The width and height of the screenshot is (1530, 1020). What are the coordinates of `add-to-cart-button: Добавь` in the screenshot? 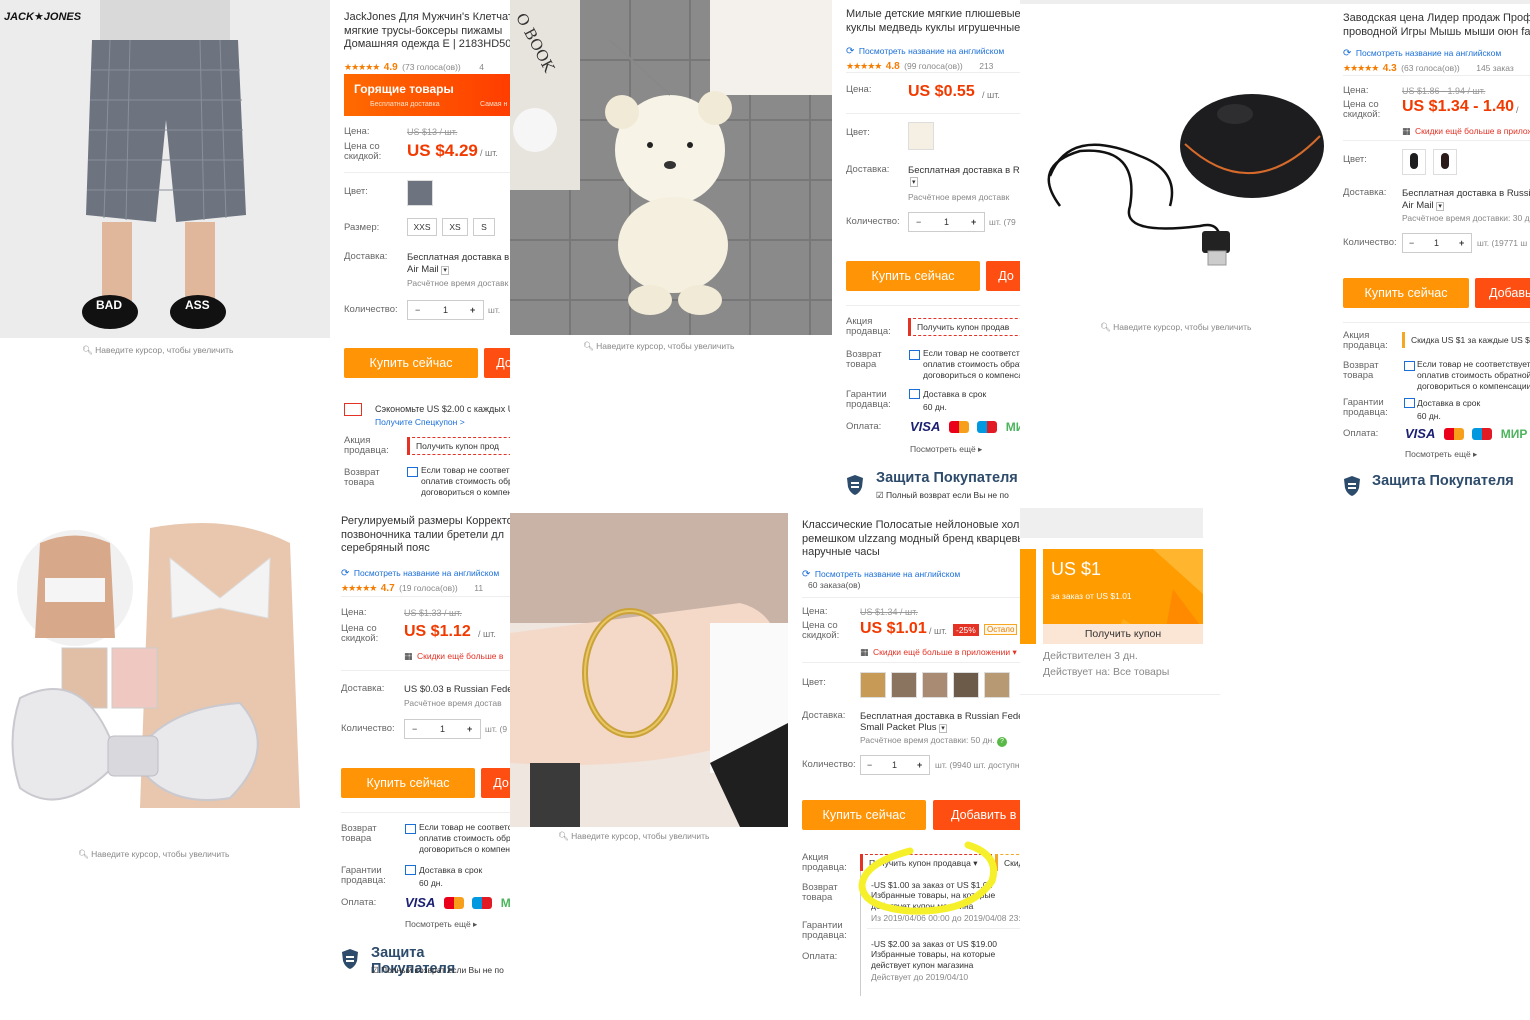 It's located at (1502, 293).